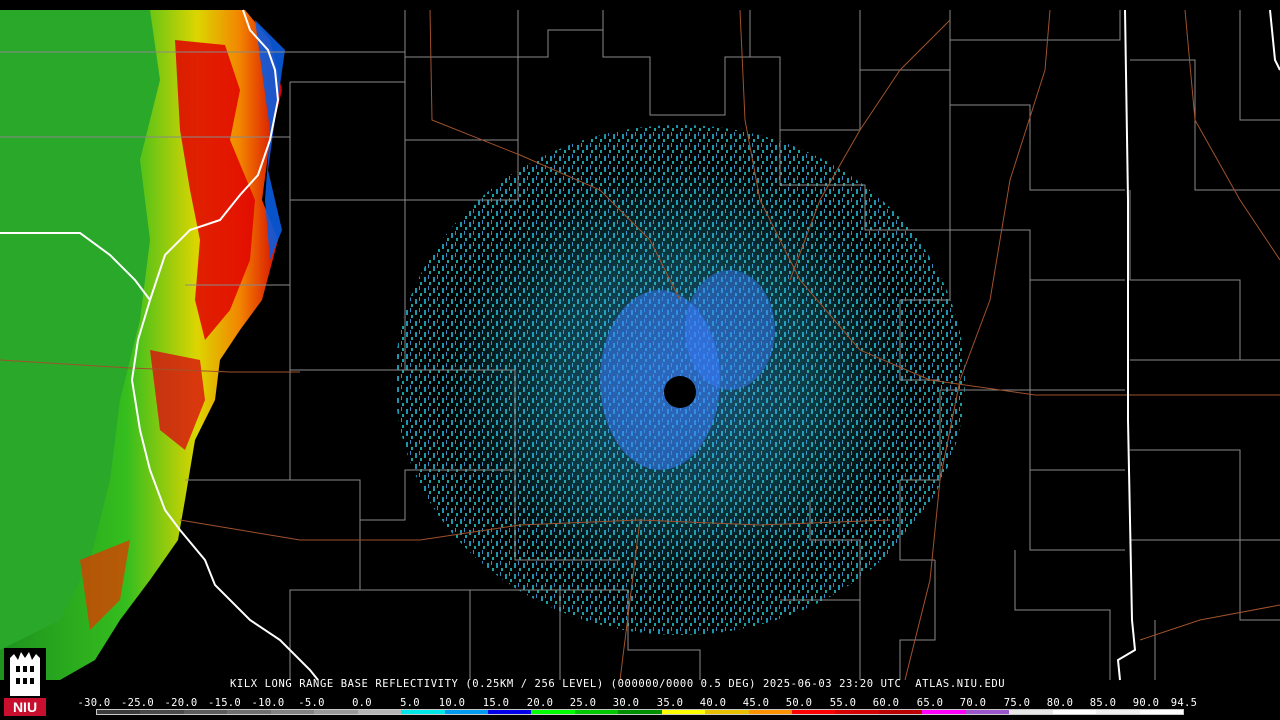 This screenshot has width=1280, height=720. Describe the element at coordinates (1017, 703) in the screenshot. I see `scale-label: 75.0` at that location.